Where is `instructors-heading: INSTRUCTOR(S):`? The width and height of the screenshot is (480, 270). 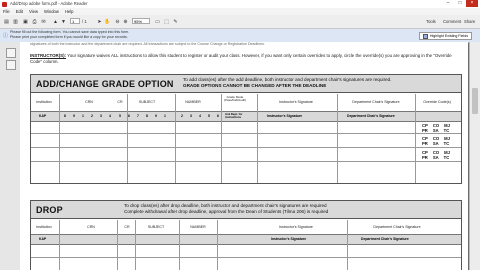 instructors-heading: INSTRUCTOR(S): is located at coordinates (48, 55).